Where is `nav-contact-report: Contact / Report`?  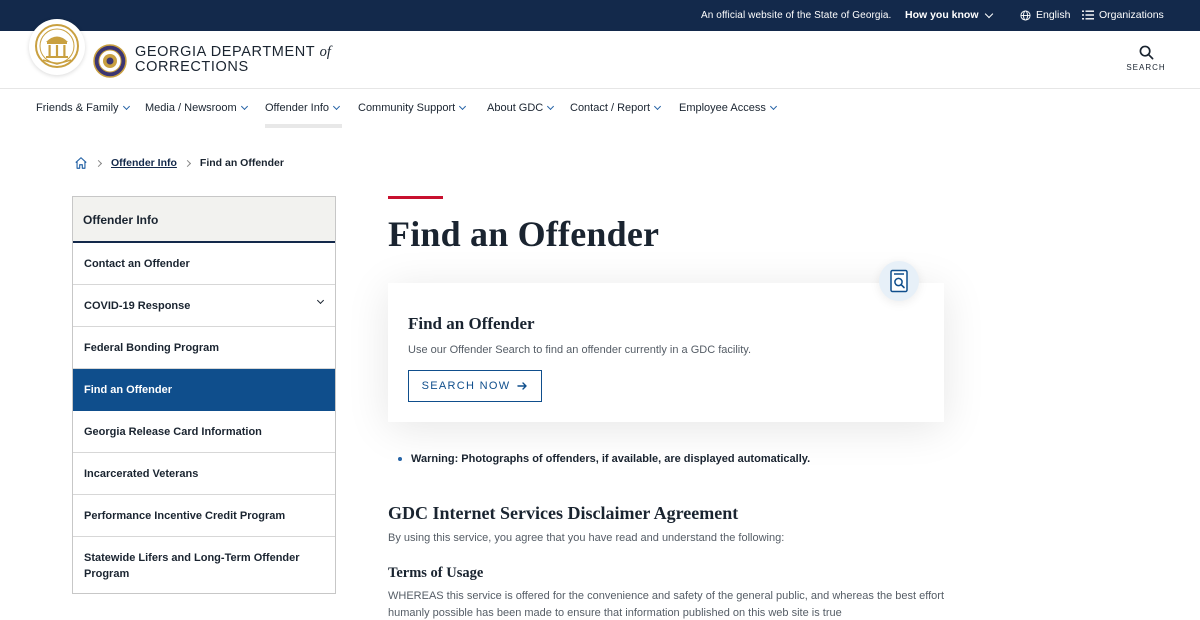
nav-contact-report: Contact / Report is located at coordinates (616, 108).